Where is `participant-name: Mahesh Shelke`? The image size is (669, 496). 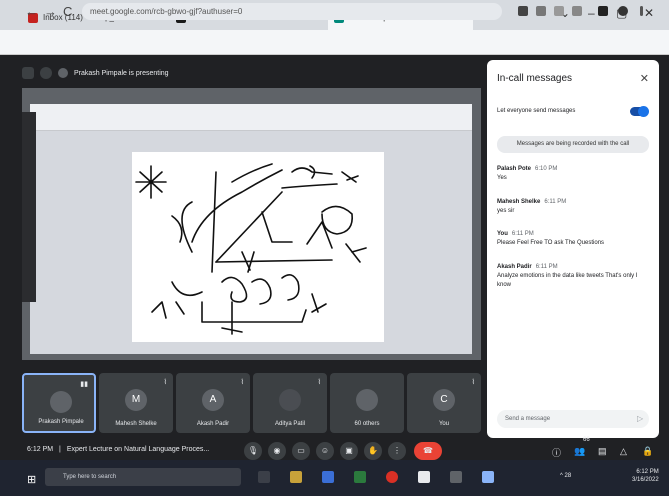 participant-name: Mahesh Shelke is located at coordinates (136, 424).